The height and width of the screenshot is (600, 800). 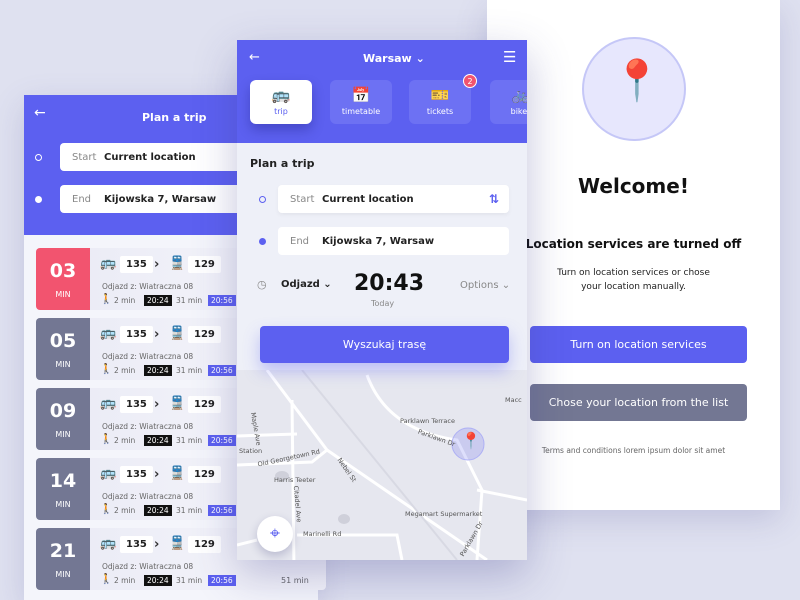 I want to click on choose-location-button: Chose your location from the list, so click(x=638, y=402).